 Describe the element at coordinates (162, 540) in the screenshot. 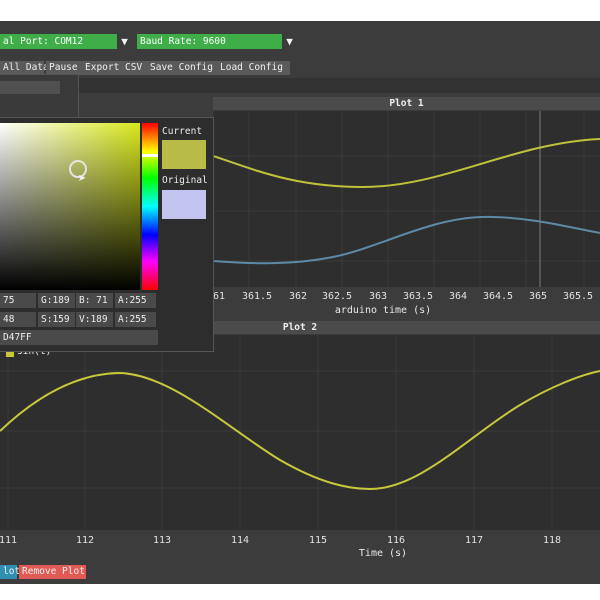

I see `plot2-tick: 113` at that location.